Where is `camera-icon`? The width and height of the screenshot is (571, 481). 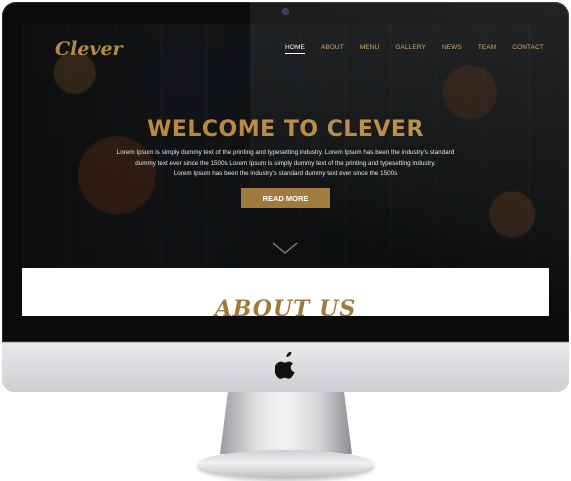
camera-icon is located at coordinates (285, 11).